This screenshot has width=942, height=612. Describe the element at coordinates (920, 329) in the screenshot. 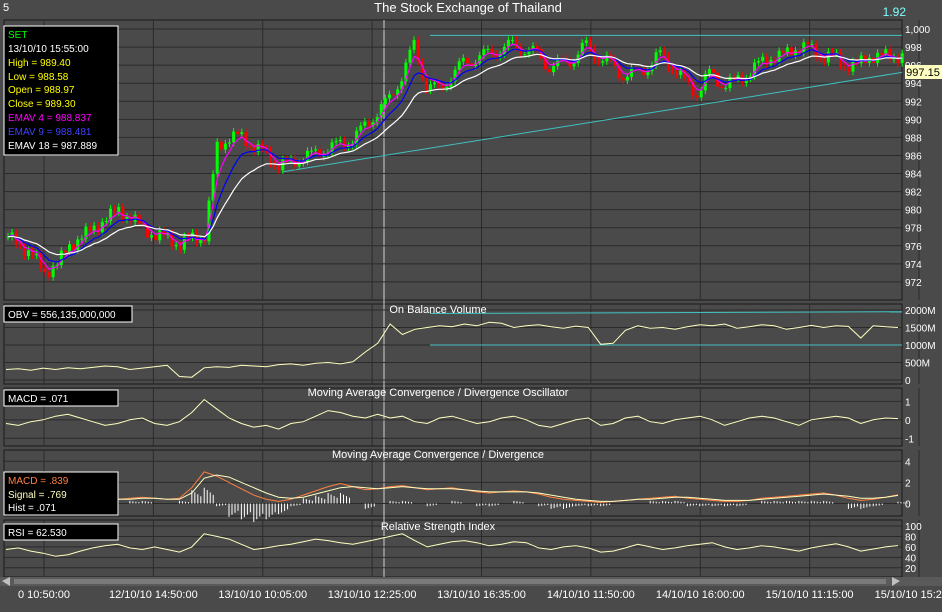

I see `indicator-tick-label: 1500M` at that location.